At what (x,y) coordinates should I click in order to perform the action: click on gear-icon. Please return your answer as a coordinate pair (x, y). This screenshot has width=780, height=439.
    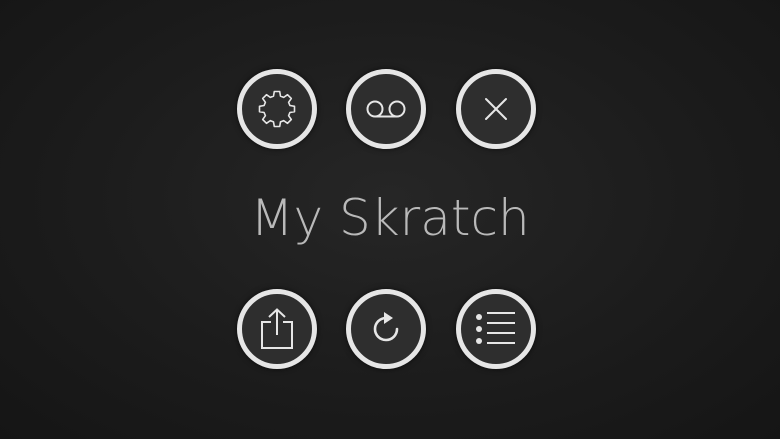
    Looking at the image, I should click on (277, 109).